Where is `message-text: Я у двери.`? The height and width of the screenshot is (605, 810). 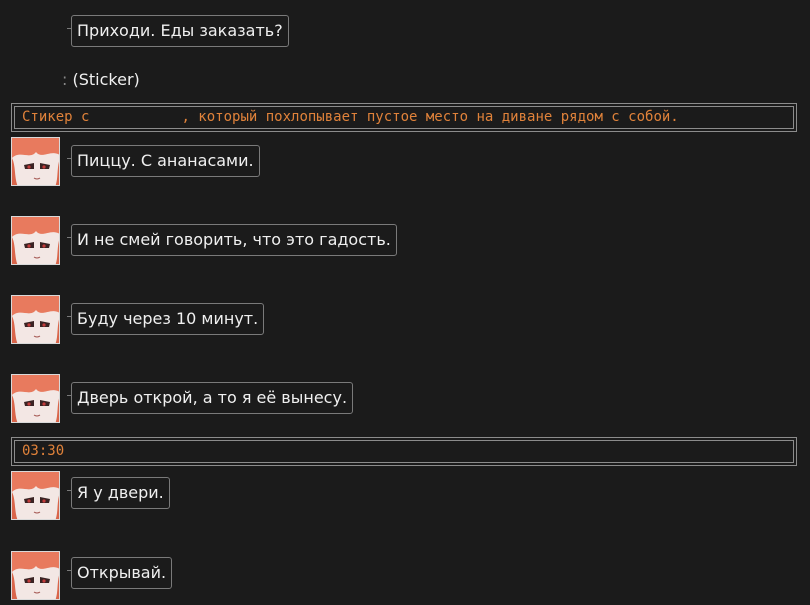
message-text: Я у двери. is located at coordinates (120, 492).